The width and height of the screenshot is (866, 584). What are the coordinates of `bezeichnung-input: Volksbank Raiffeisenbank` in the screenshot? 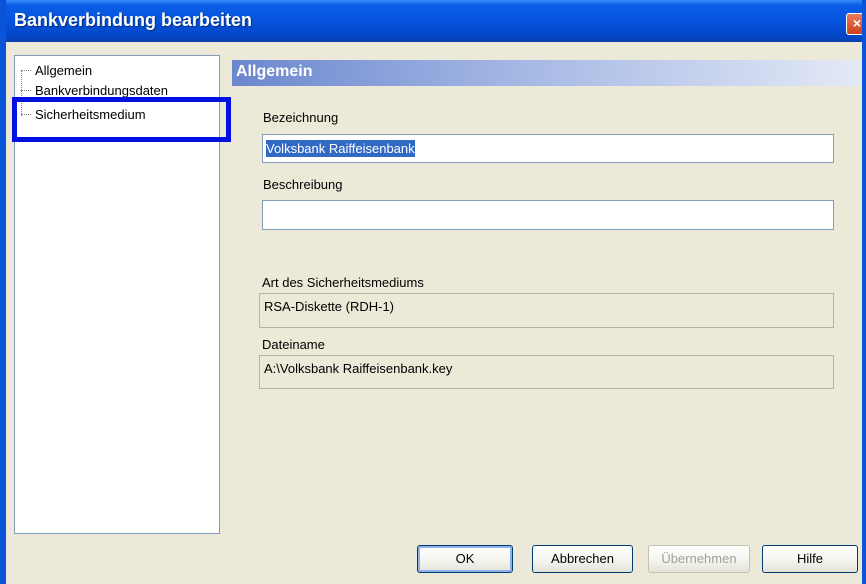 It's located at (548, 148).